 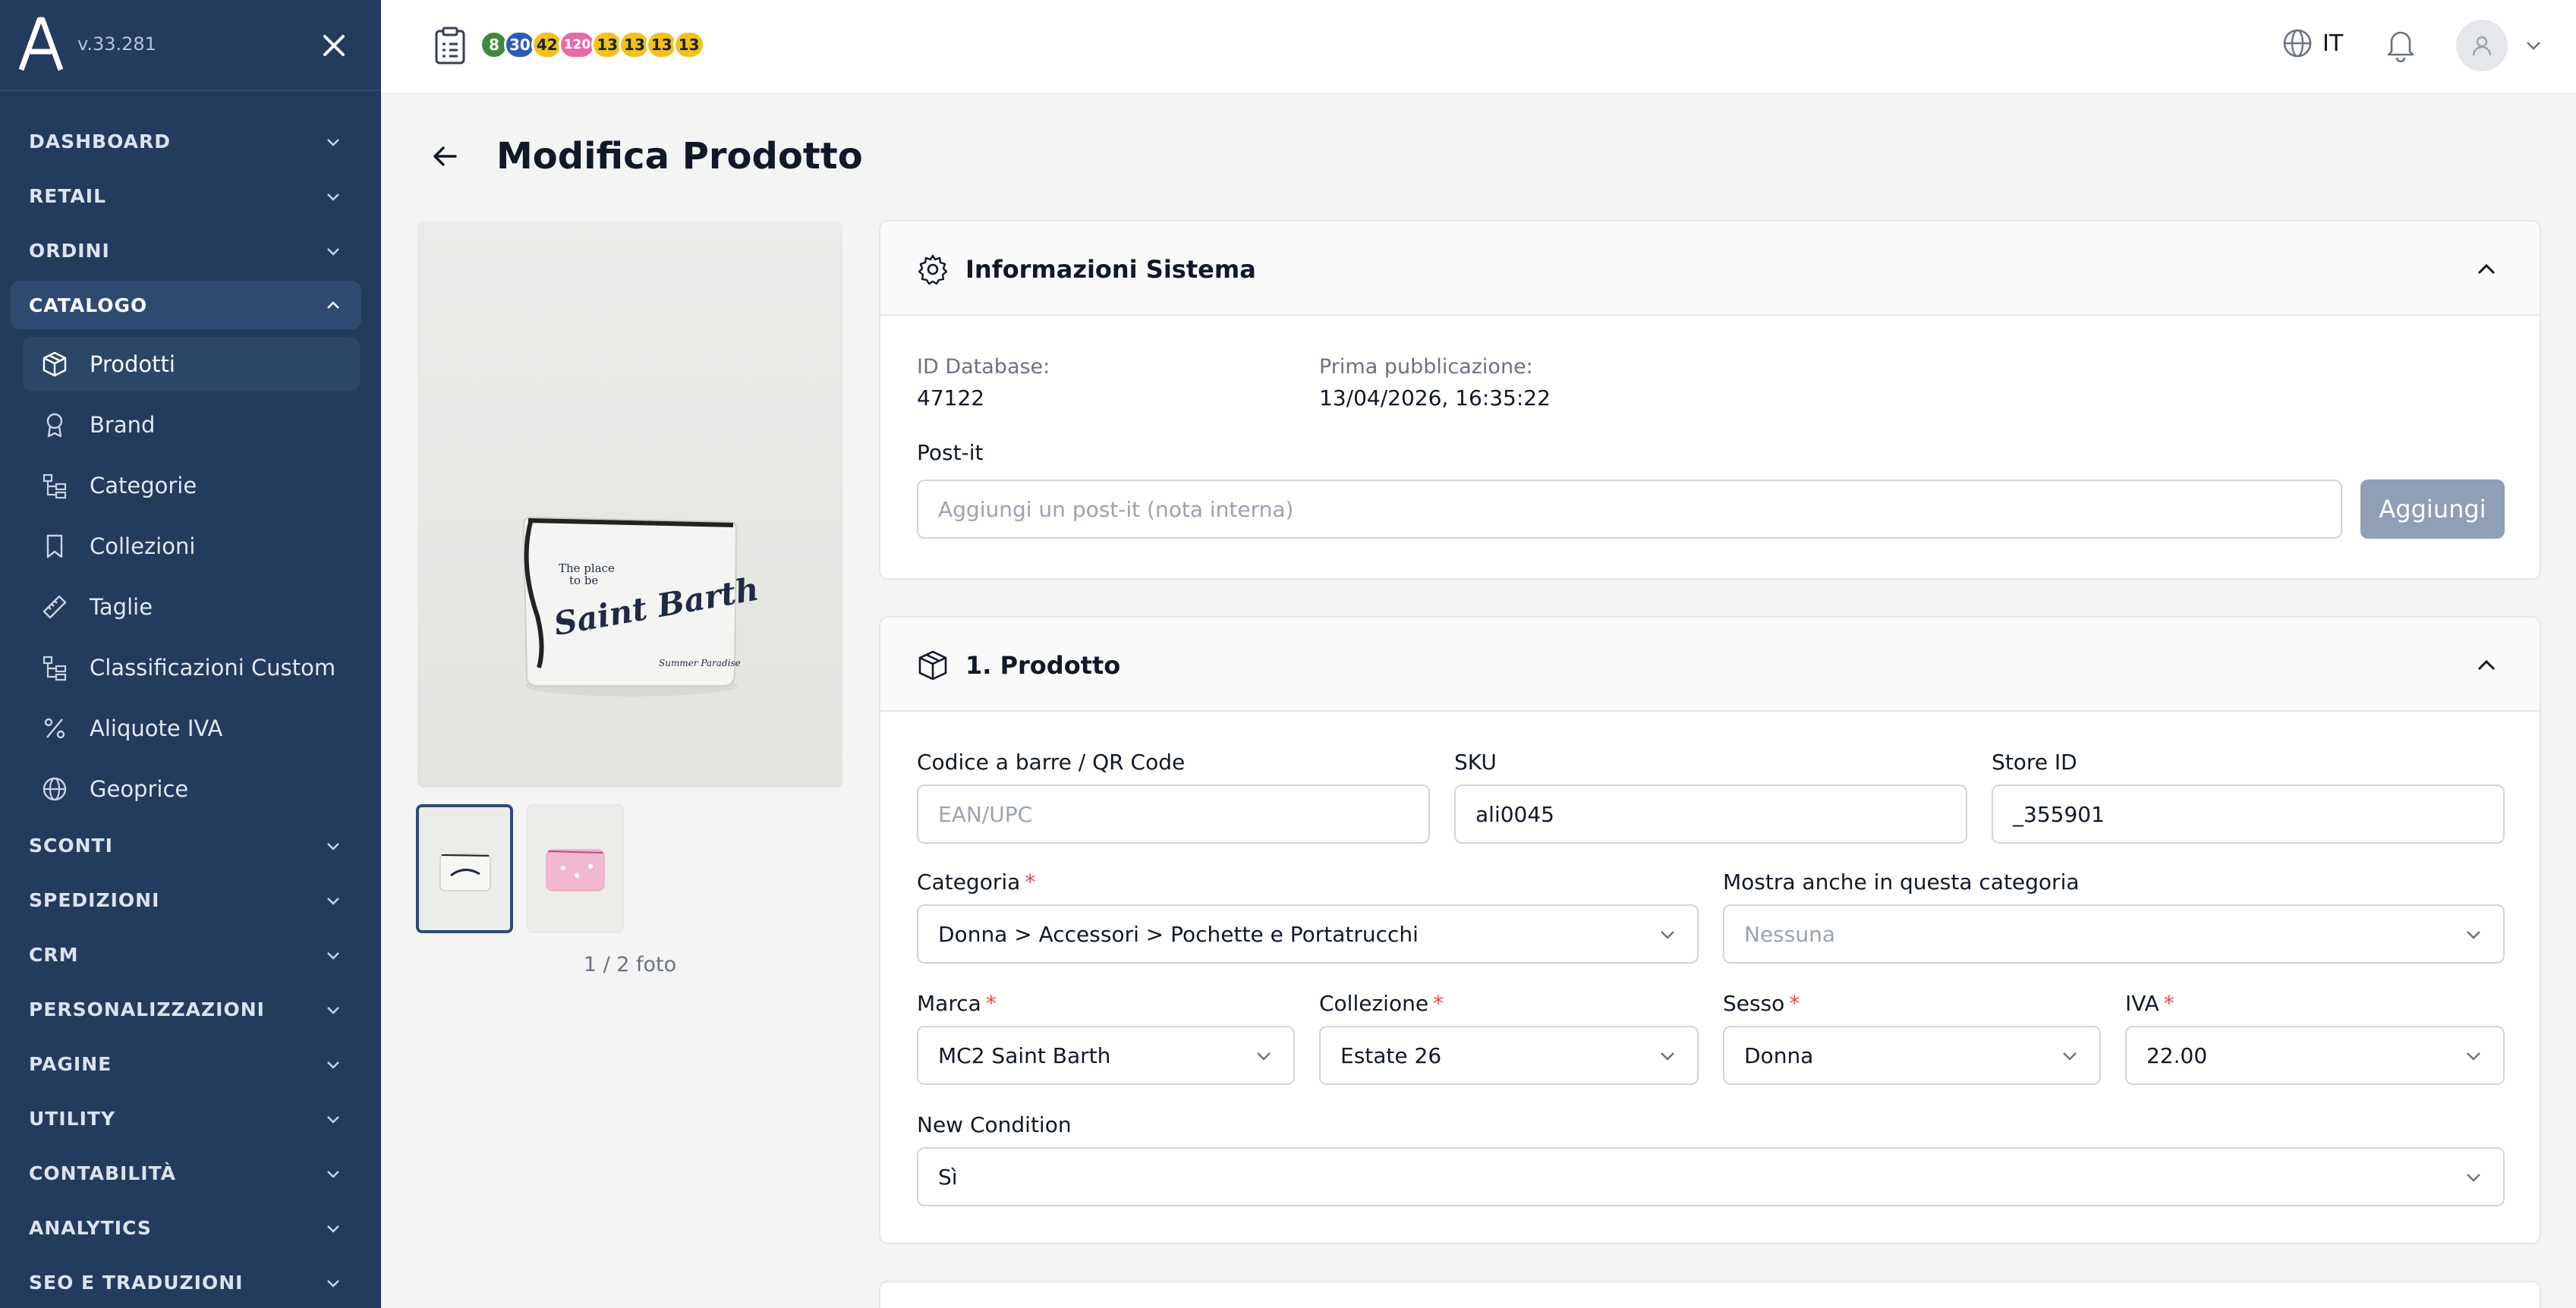 I want to click on notification-badges: 8 30 42 120 13 13 13 13, so click(x=592, y=44).